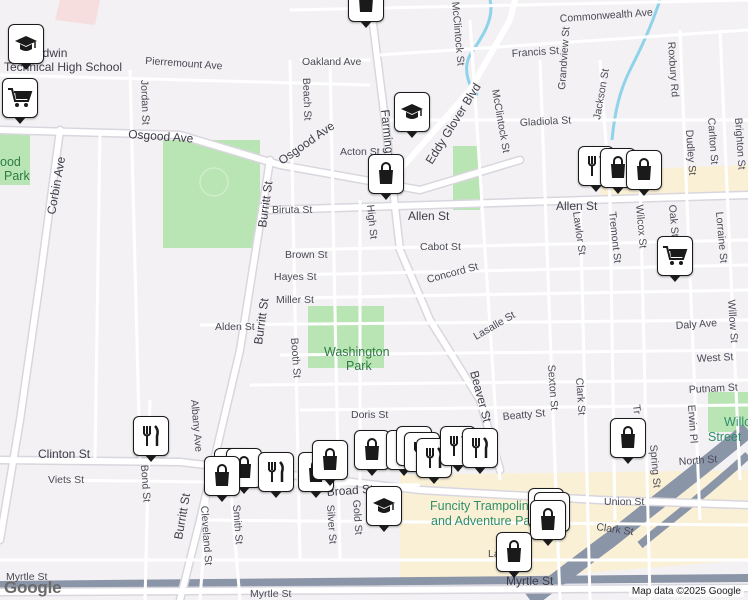 The width and height of the screenshot is (748, 600). Describe the element at coordinates (725, 437) in the screenshot. I see `poi-label: Street` at that location.